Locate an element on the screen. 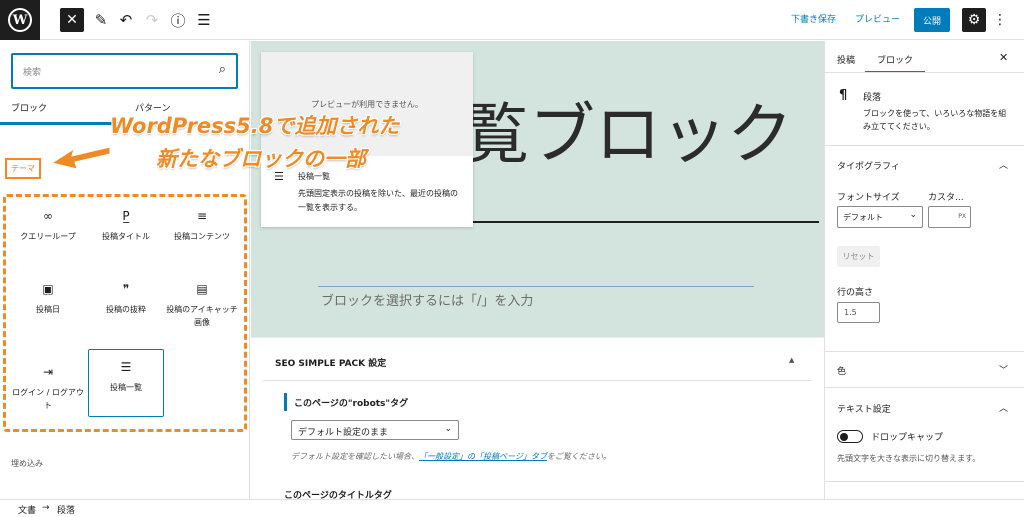 This screenshot has height=517, width=1024. line-height-label: 行の高さ is located at coordinates (855, 293).